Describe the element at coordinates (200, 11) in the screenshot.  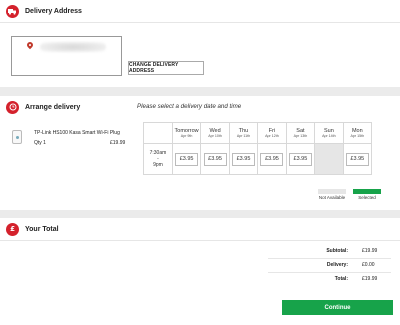
I see `delivery-address-header: Delivery Address` at that location.